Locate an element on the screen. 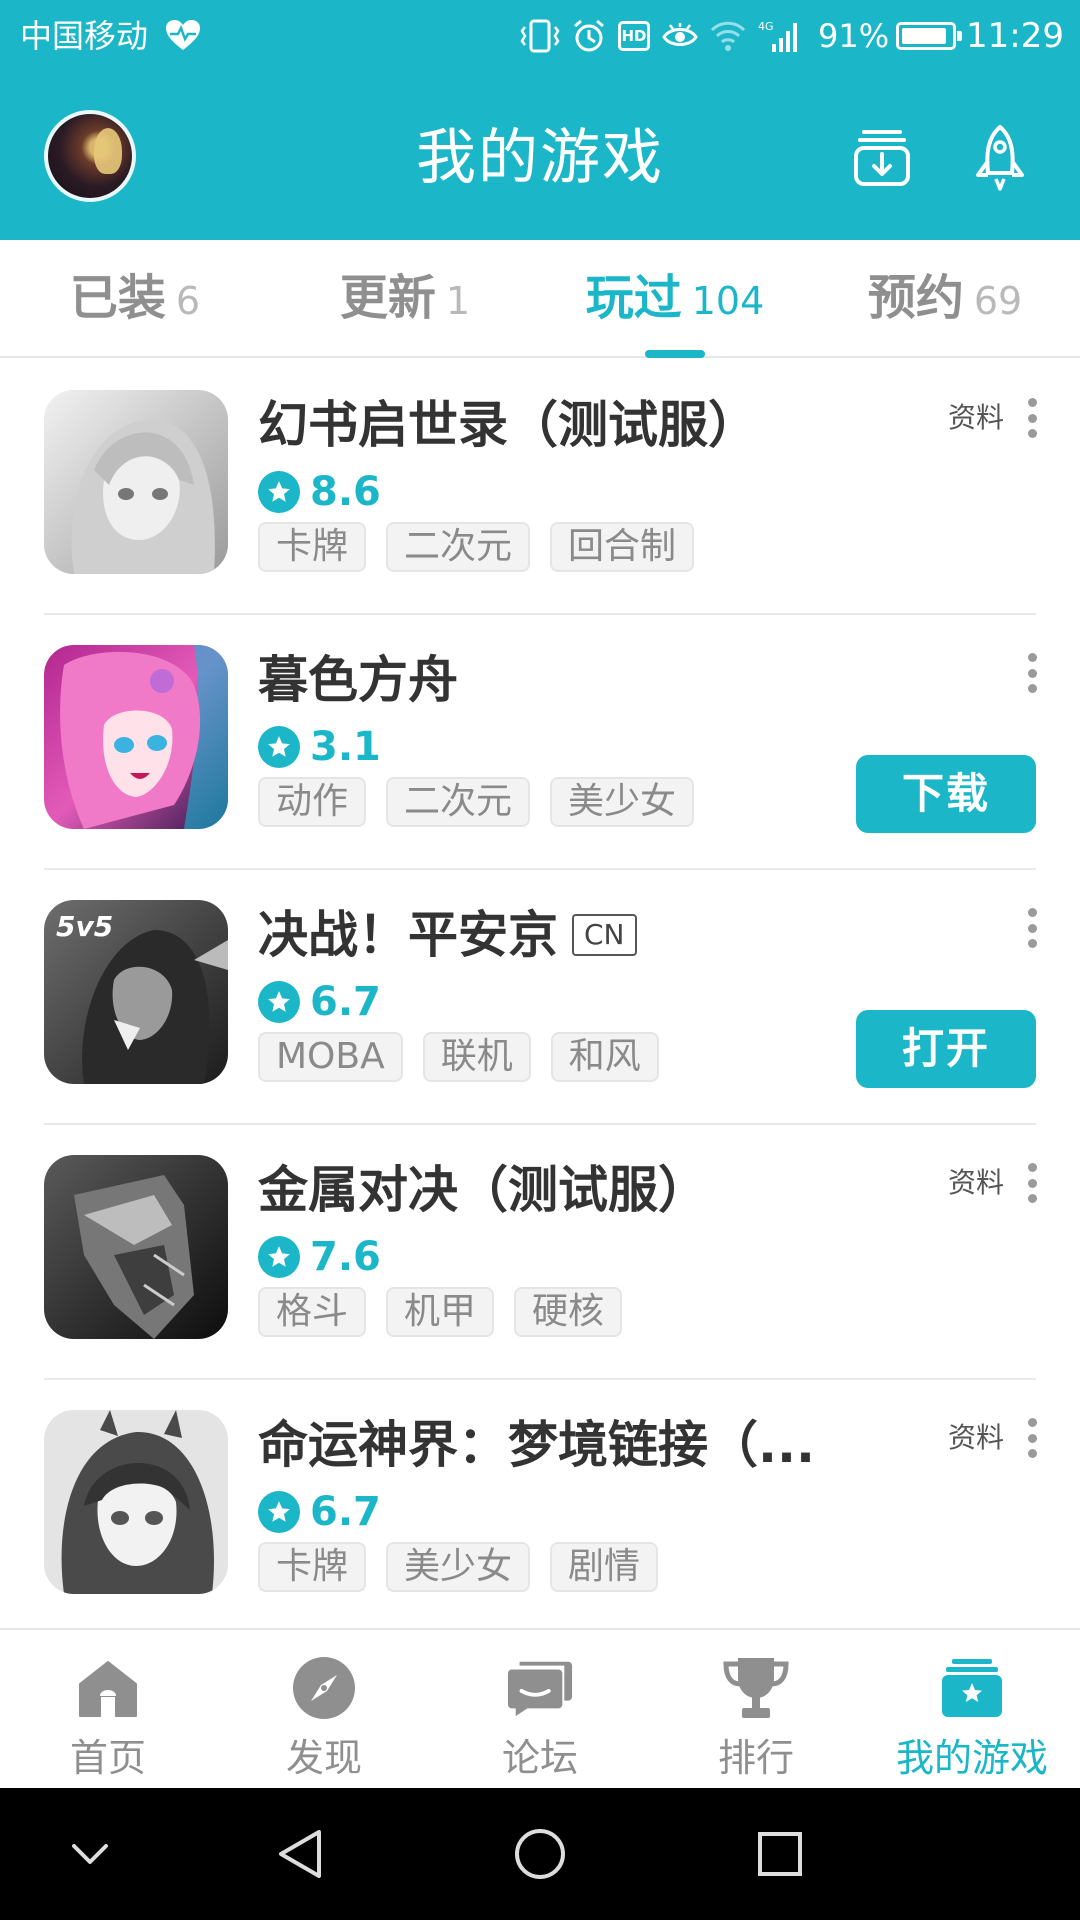 The width and height of the screenshot is (1080, 1920). tab-label: 预约 is located at coordinates (915, 298).